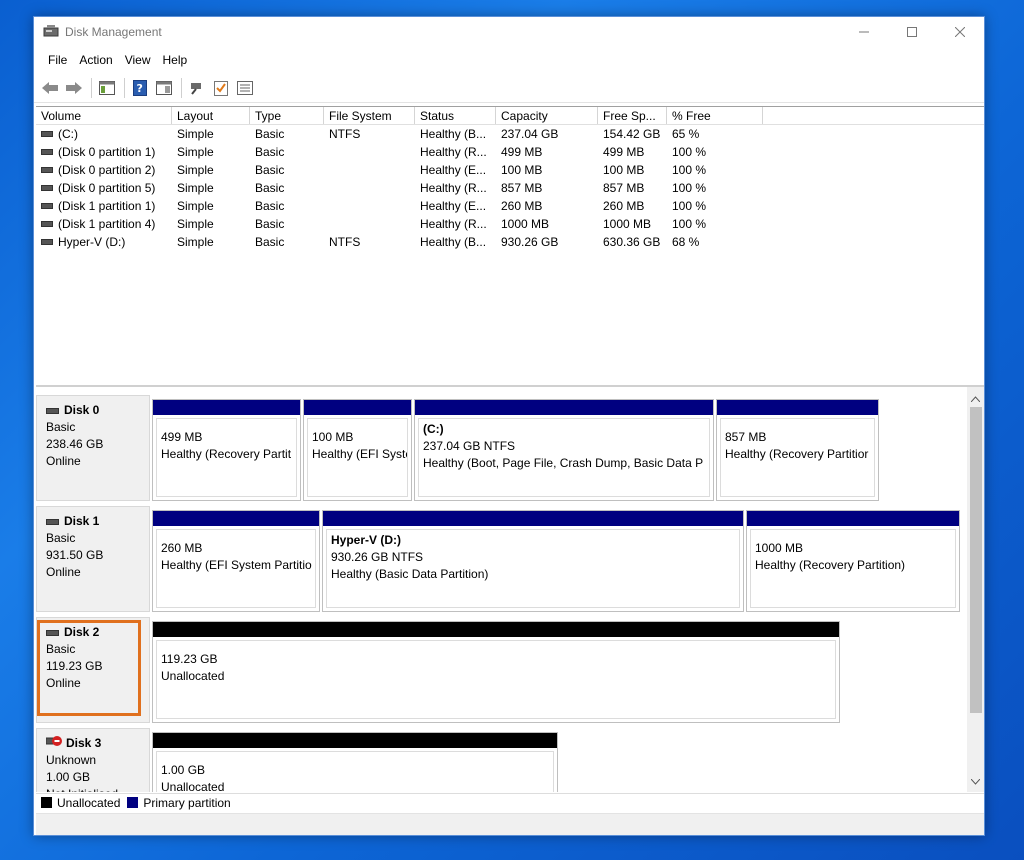 The width and height of the screenshot is (1024, 860). I want to click on show-hide-console-tree-icon, so click(107, 88).